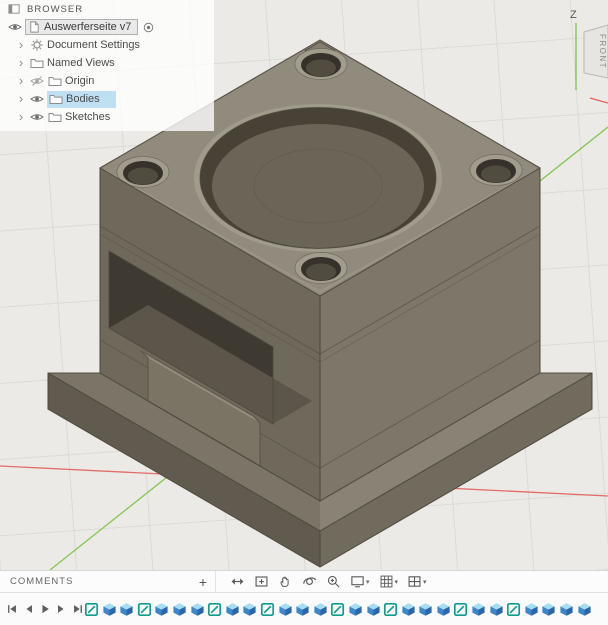 Image resolution: width=608 pixels, height=625 pixels. Describe the element at coordinates (80, 81) in the screenshot. I see `item-label: Origin` at that location.